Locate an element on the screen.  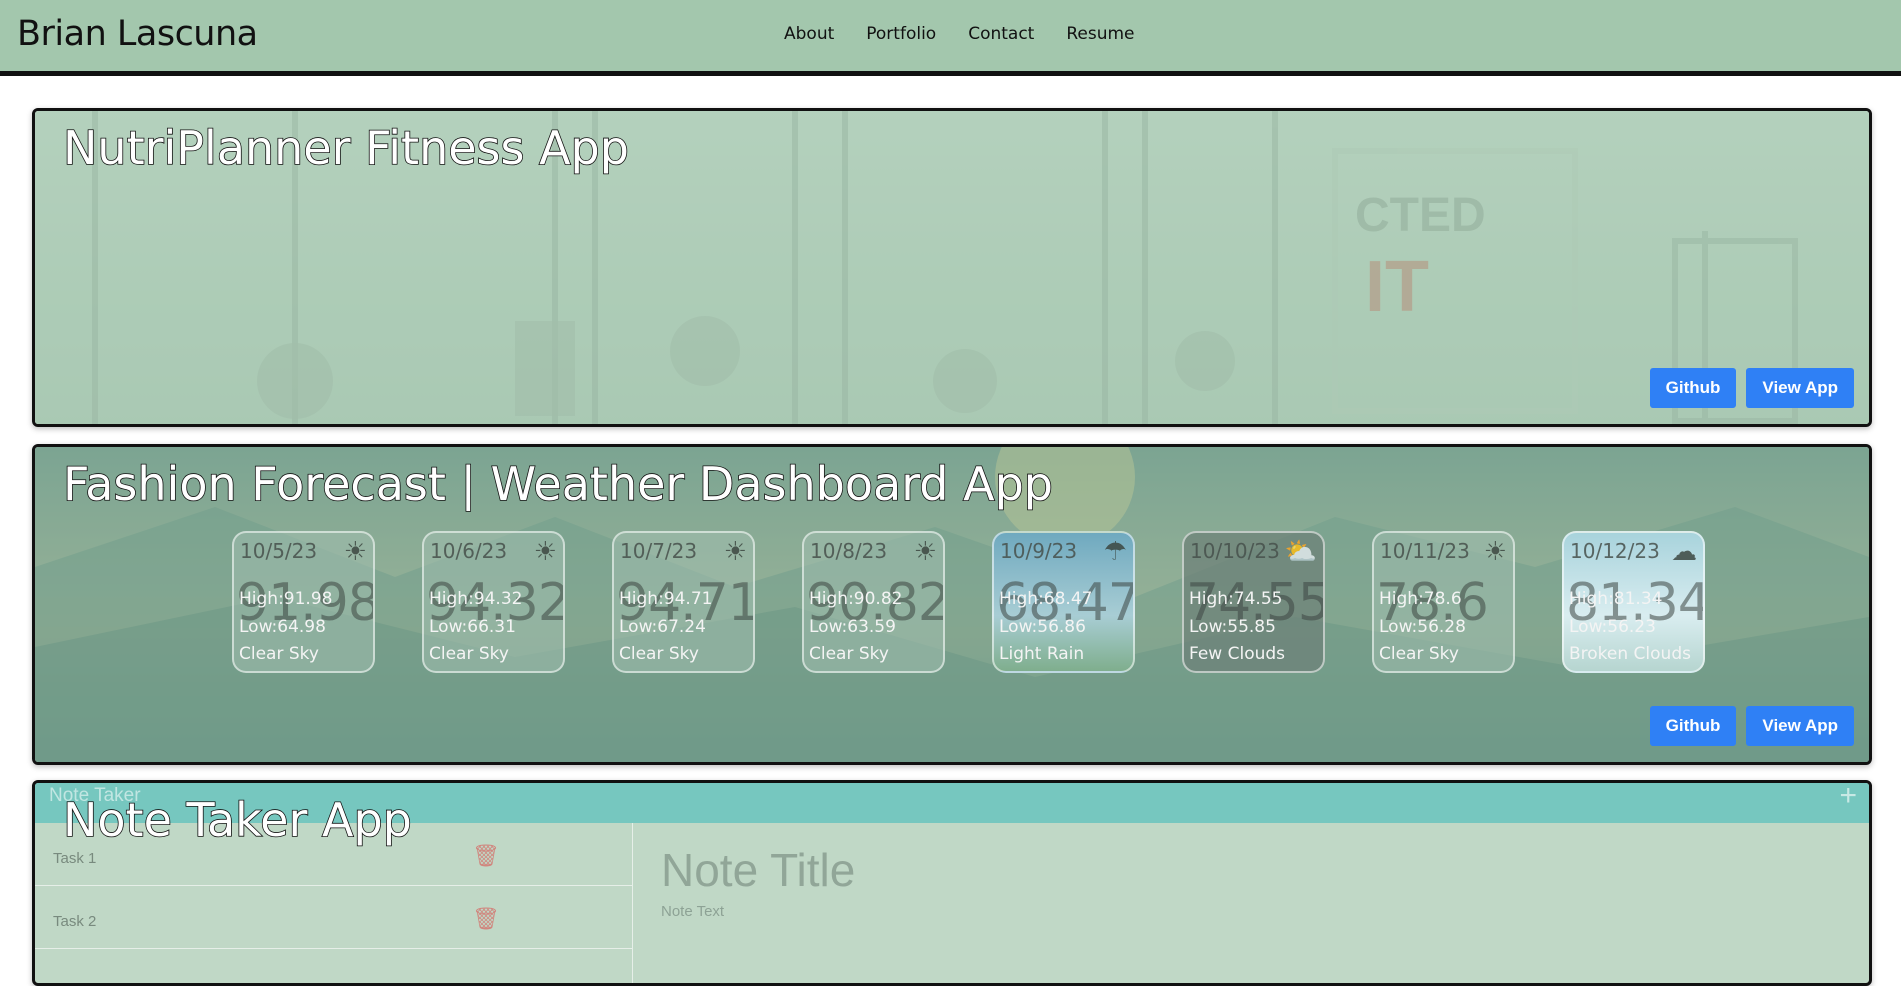
nav-link-about: About is located at coordinates (809, 34).